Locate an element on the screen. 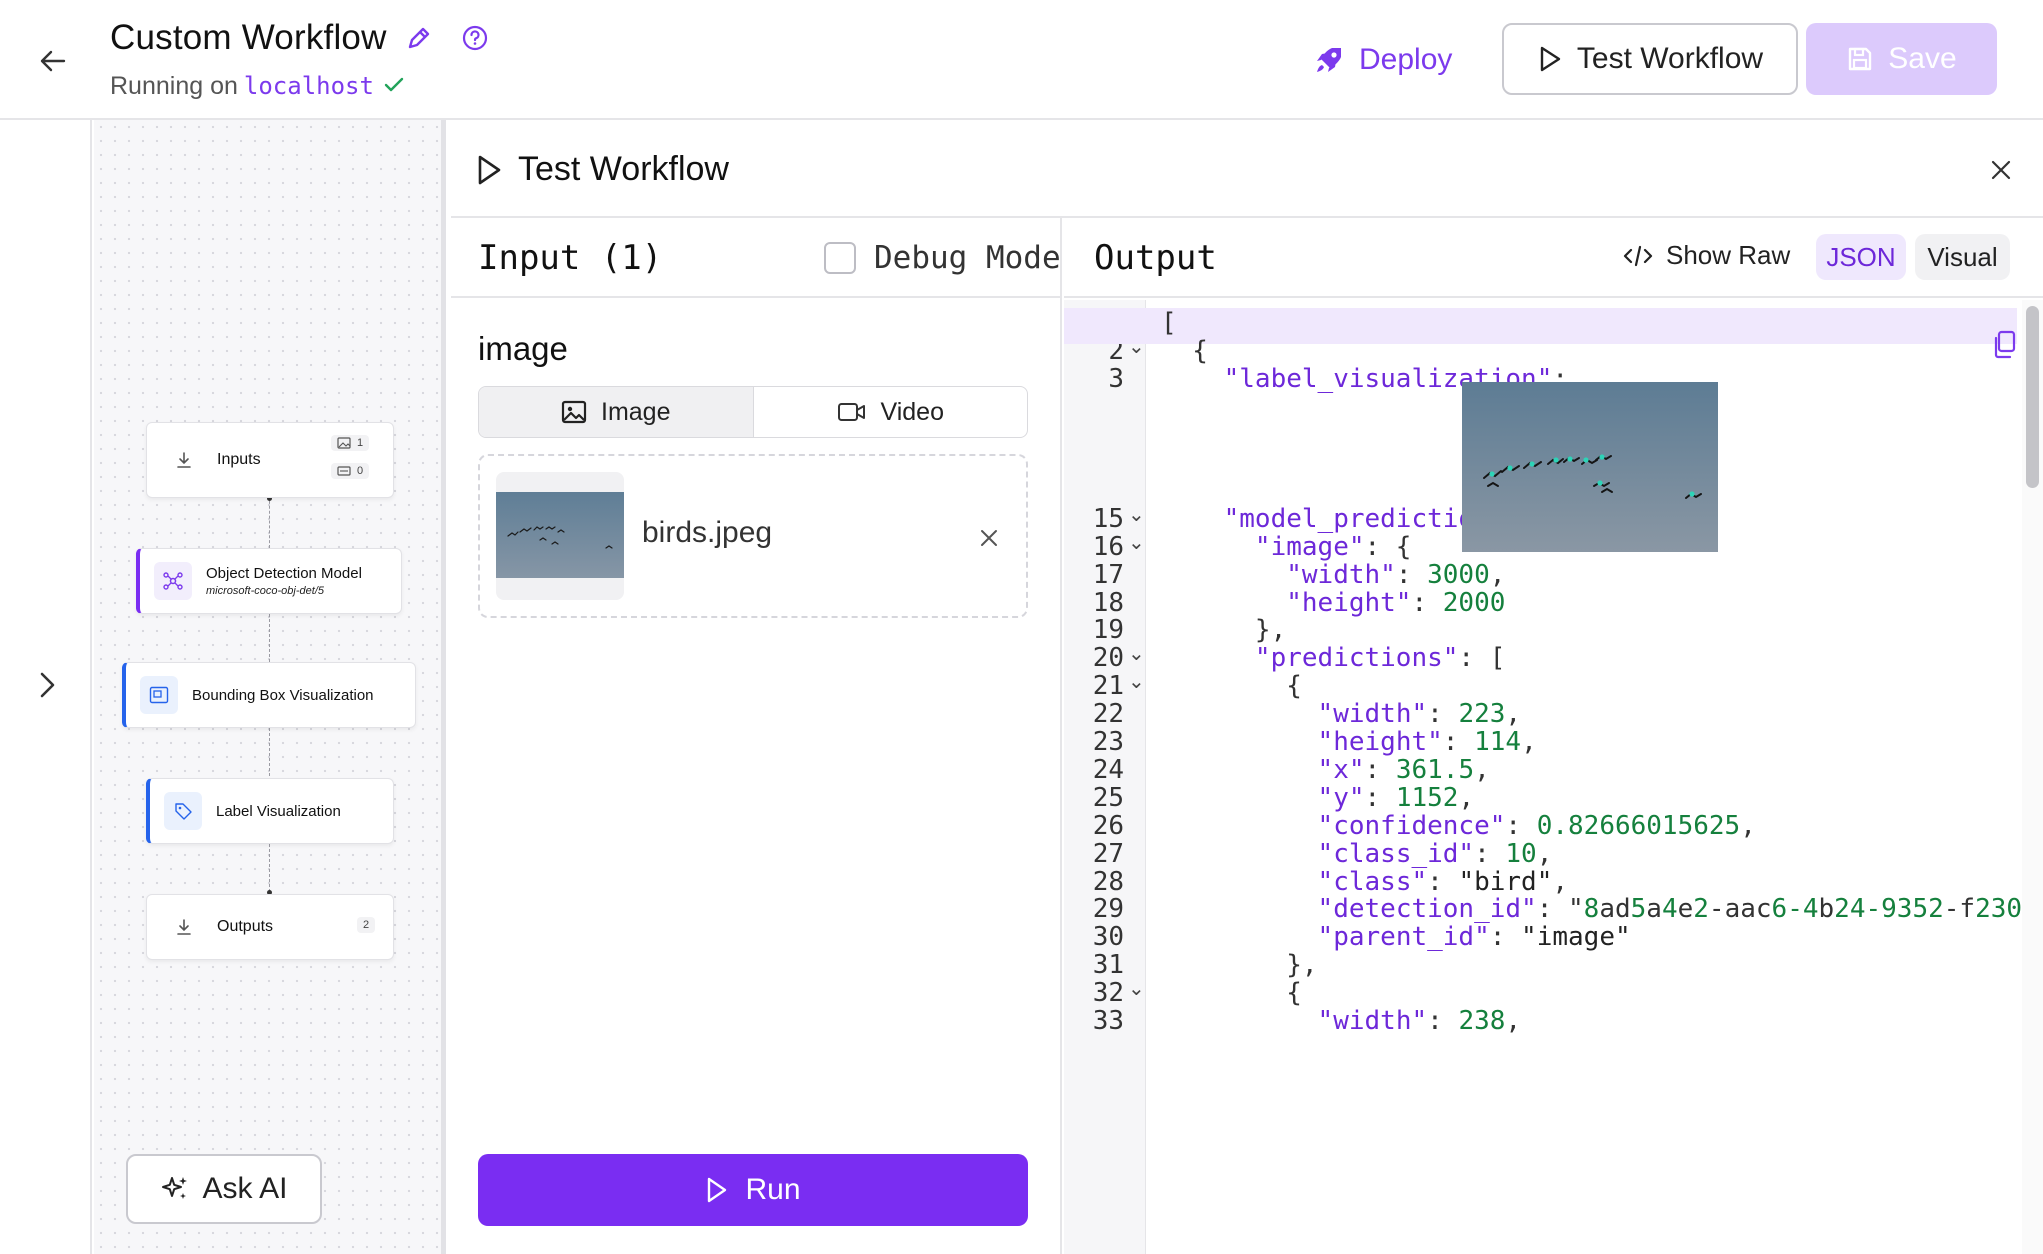 Image resolution: width=2043 pixels, height=1254 pixels. workflow-title: Custom Workflow is located at coordinates (248, 37).